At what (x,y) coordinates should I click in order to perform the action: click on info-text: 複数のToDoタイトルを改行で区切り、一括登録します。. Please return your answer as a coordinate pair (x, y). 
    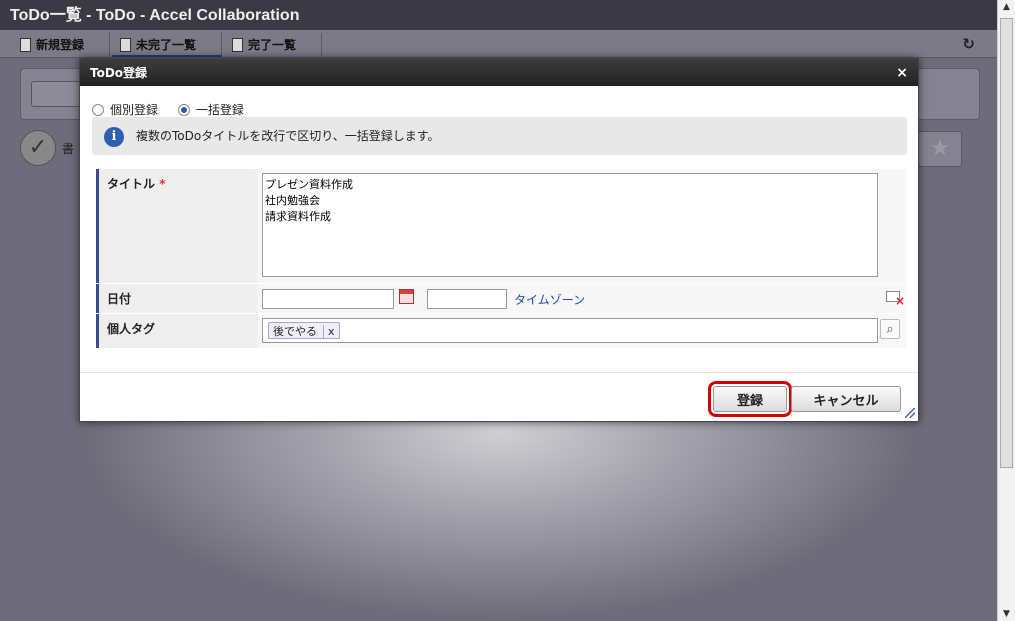
    Looking at the image, I should click on (288, 136).